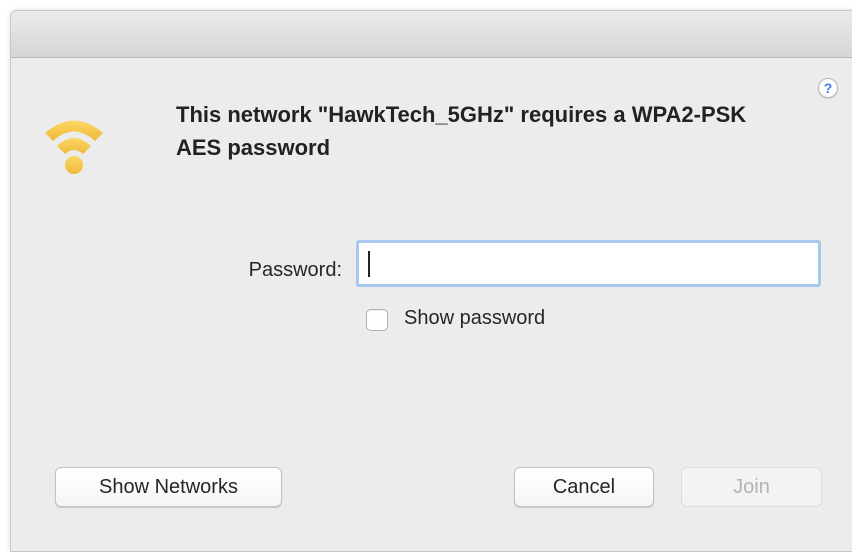 The height and width of the screenshot is (552, 852). I want to click on help-label: ?, so click(828, 88).